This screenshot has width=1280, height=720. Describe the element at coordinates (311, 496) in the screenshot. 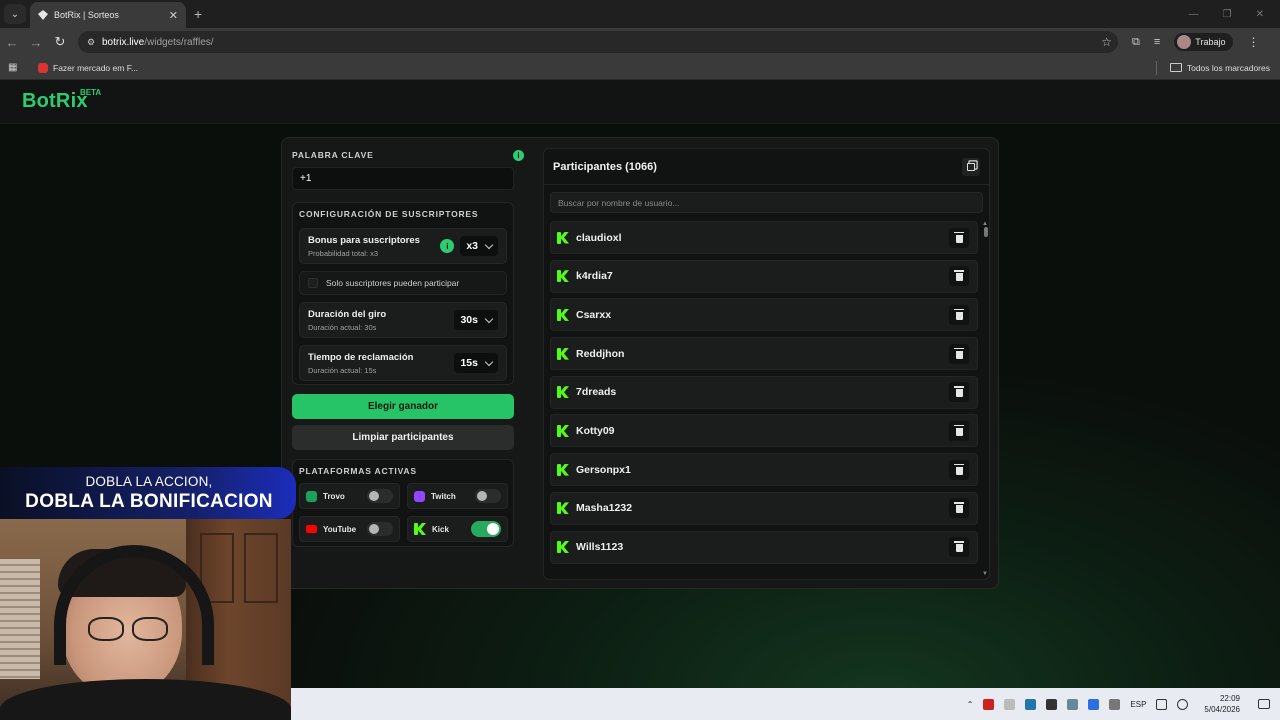

I see `trovo-icon` at that location.